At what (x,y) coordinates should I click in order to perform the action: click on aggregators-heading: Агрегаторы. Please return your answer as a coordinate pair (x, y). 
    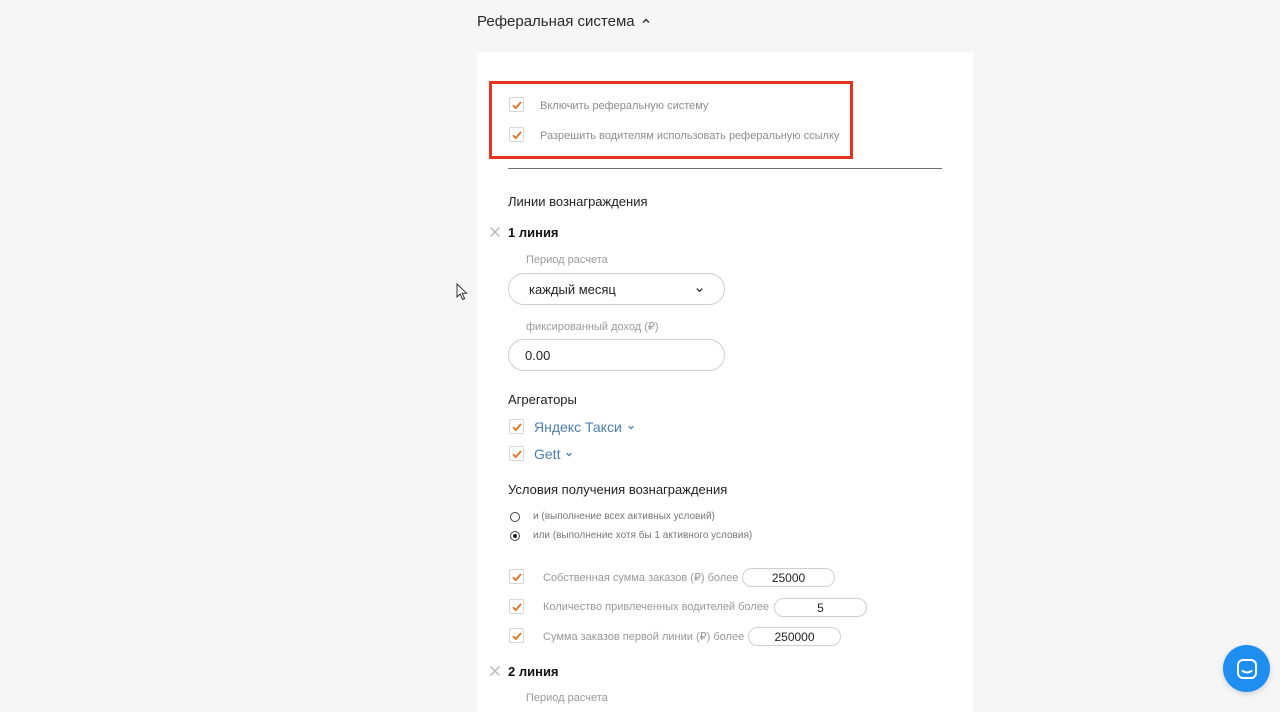
    Looking at the image, I should click on (542, 399).